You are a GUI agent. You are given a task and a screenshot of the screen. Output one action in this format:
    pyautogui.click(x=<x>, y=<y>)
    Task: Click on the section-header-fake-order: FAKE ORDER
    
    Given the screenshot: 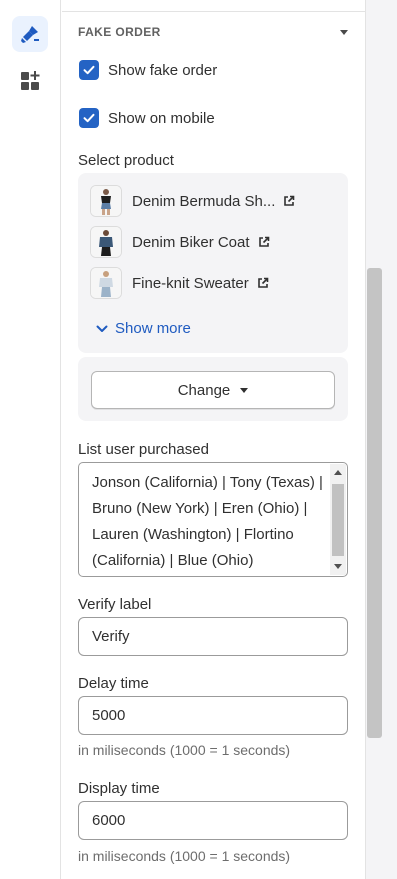 What is the action you would take?
    pyautogui.click(x=214, y=32)
    